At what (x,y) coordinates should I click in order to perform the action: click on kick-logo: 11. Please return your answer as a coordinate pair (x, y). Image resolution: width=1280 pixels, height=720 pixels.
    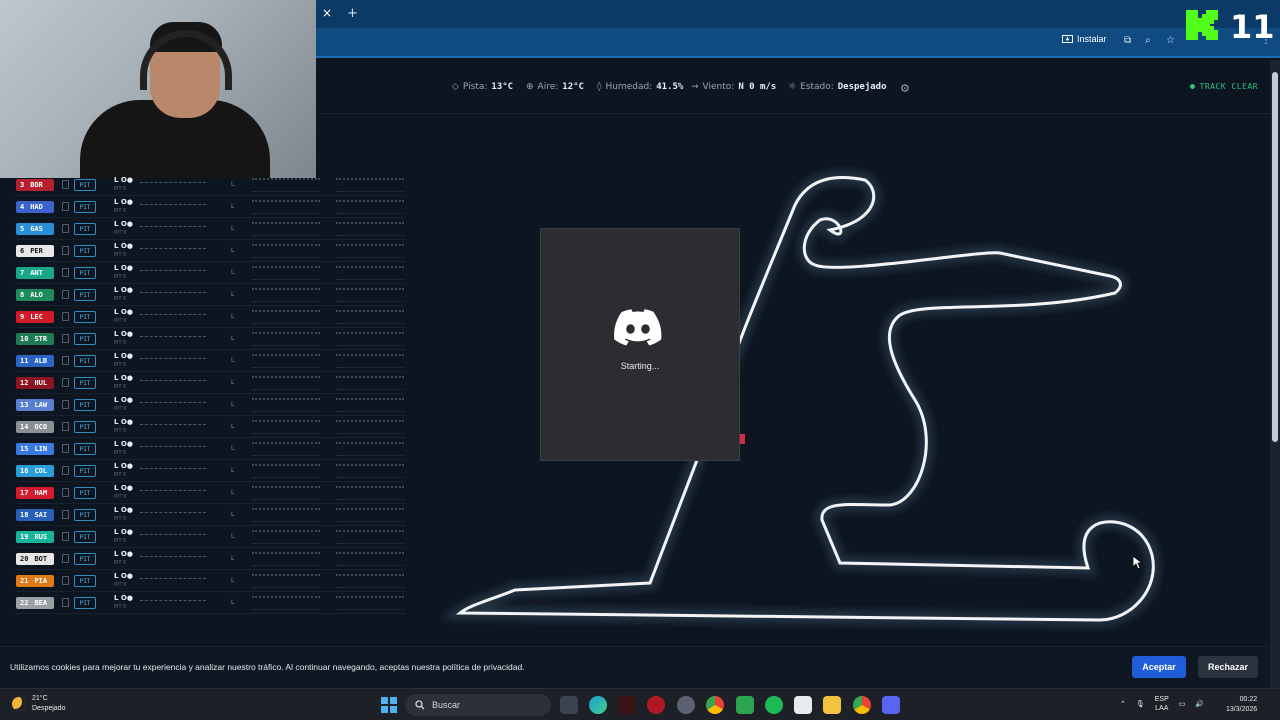
    Looking at the image, I should click on (1230, 25).